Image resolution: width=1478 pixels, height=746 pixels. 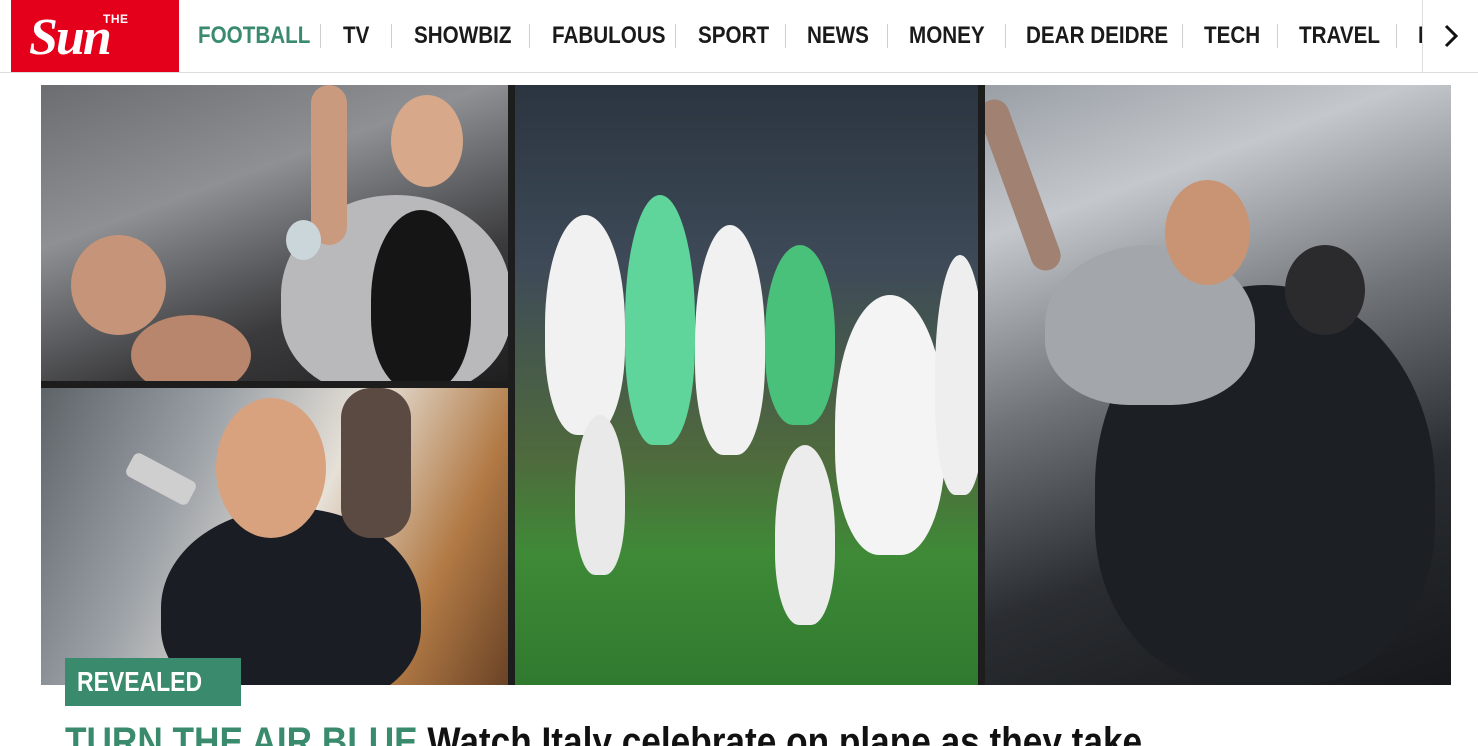 What do you see at coordinates (609, 36) in the screenshot?
I see `nav-item-fabulous: FABULOUS` at bounding box center [609, 36].